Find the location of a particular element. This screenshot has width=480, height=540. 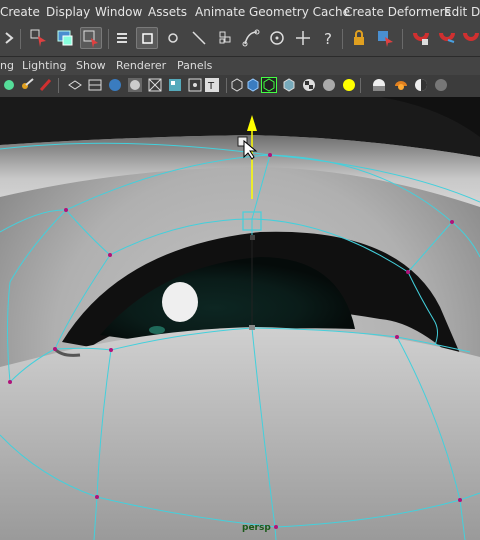

align-icon is located at coordinates (122, 38).